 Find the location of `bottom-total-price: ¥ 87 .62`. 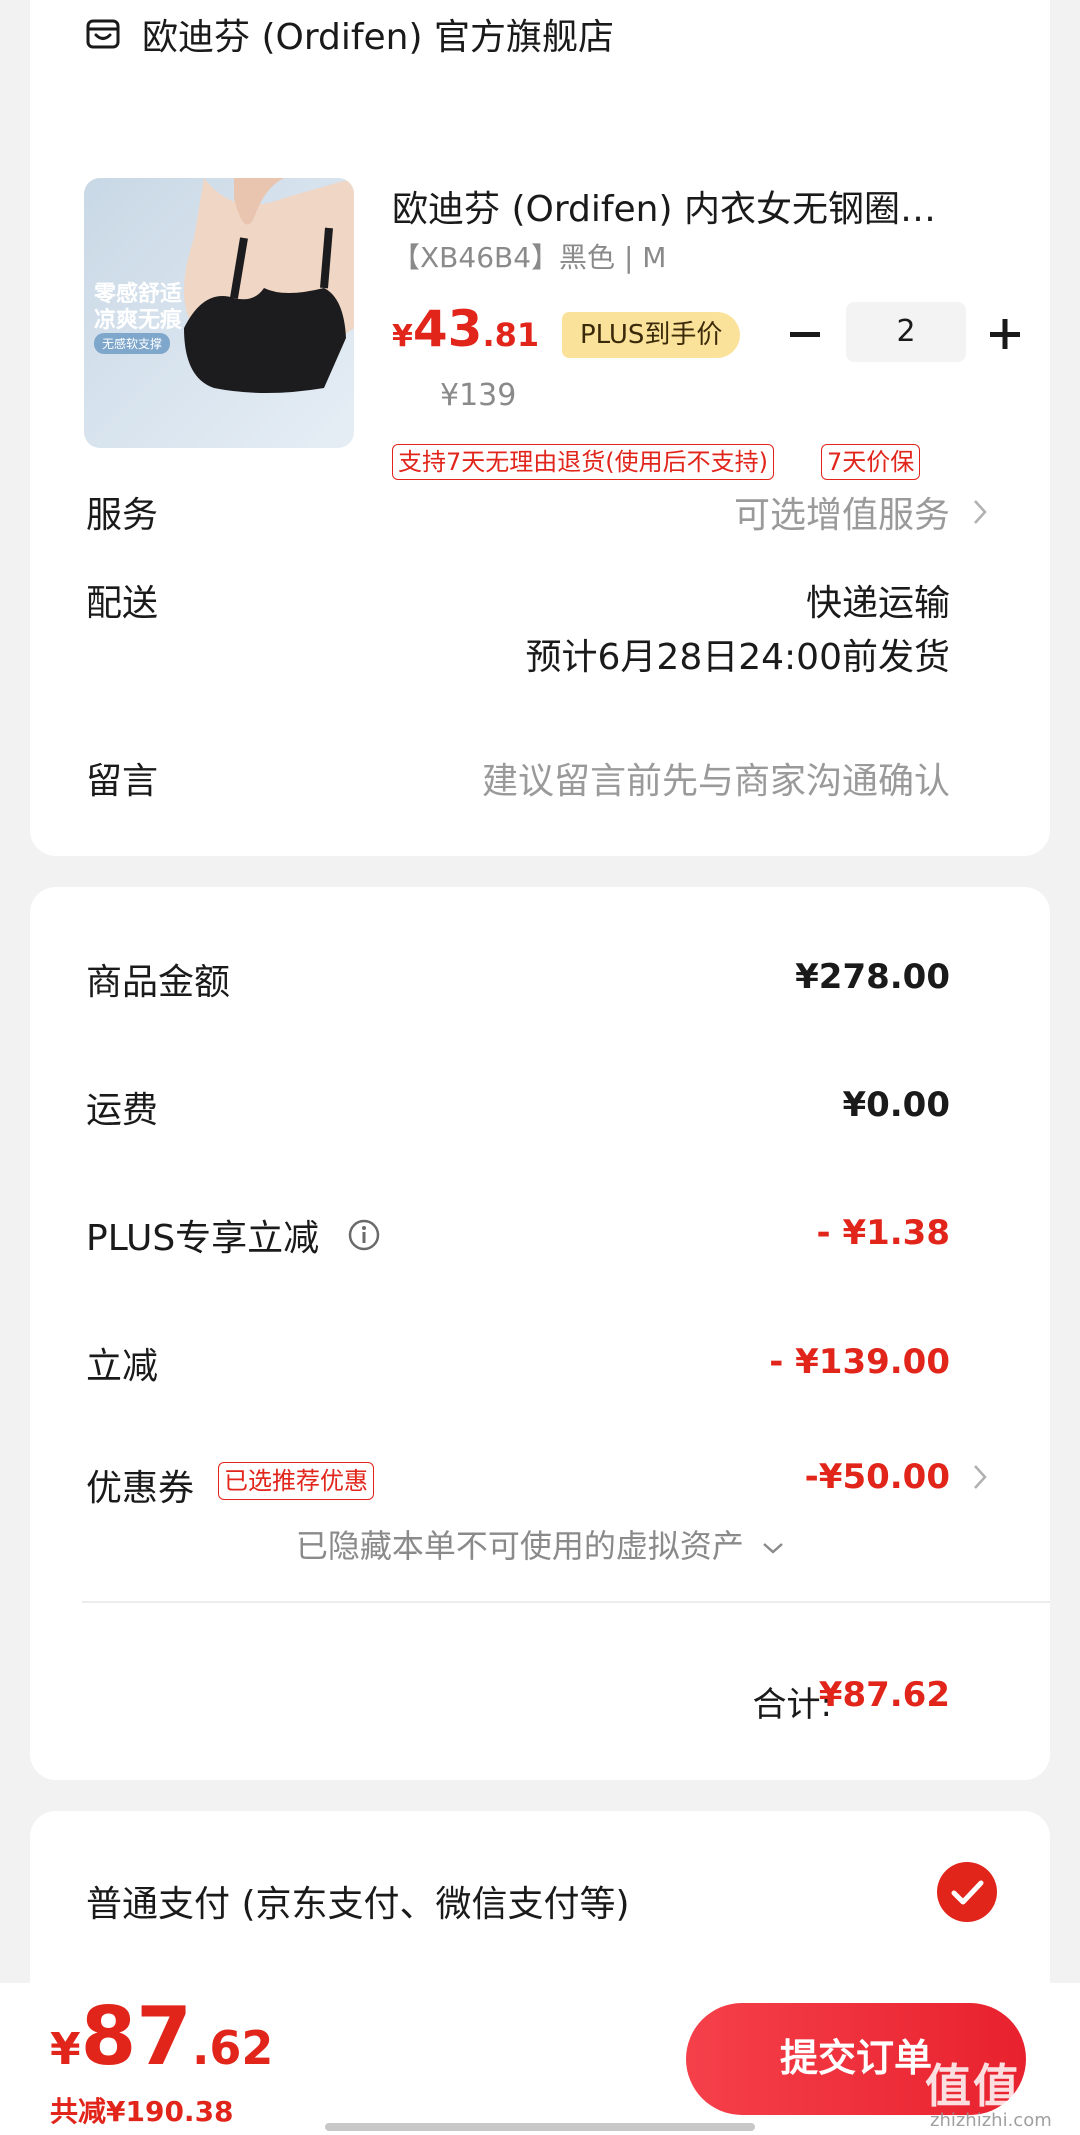

bottom-total-price: ¥ 87 .62 is located at coordinates (161, 2036).